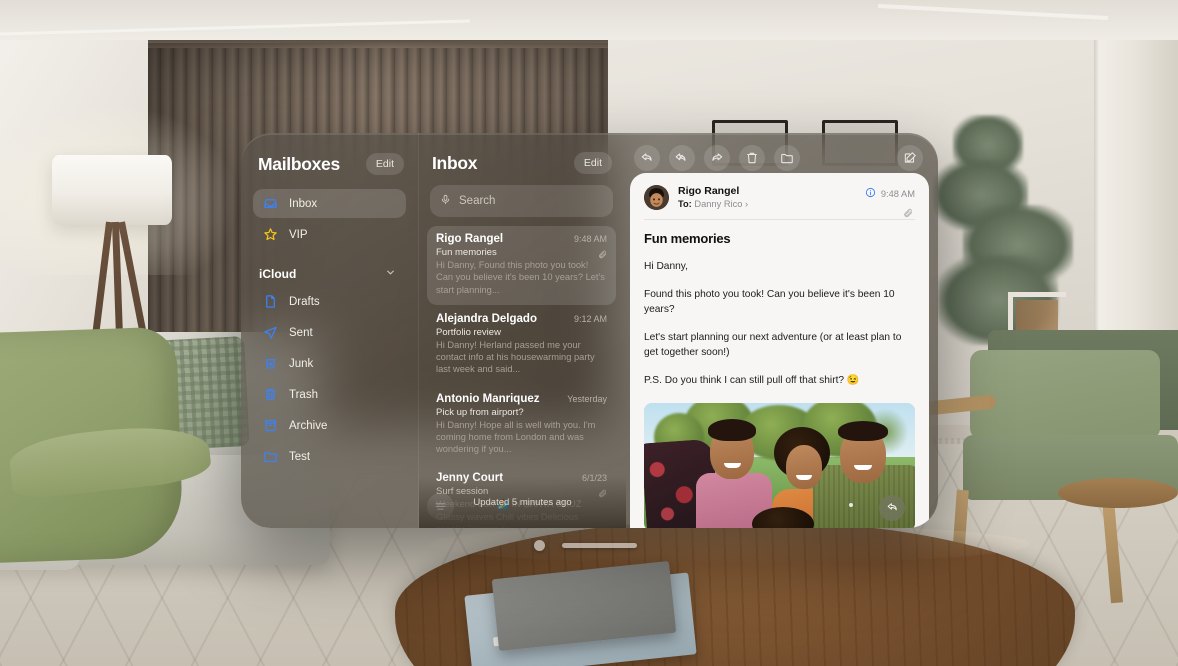 This screenshot has width=1178, height=666. Describe the element at coordinates (779, 195) in the screenshot. I see `email-header: Rigo Rangel To: Danny Rico › 9:48 AM` at that location.